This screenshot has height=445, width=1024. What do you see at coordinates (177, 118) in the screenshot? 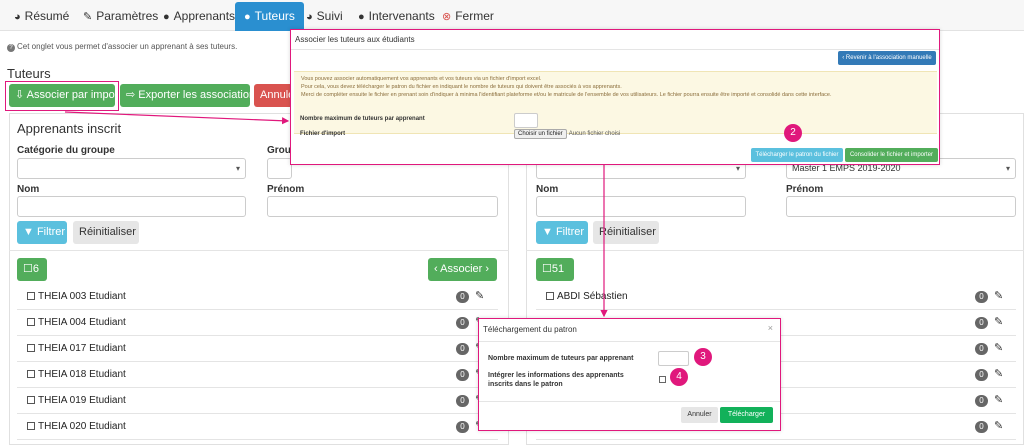
I see `arrow-to-import-modal` at bounding box center [177, 118].